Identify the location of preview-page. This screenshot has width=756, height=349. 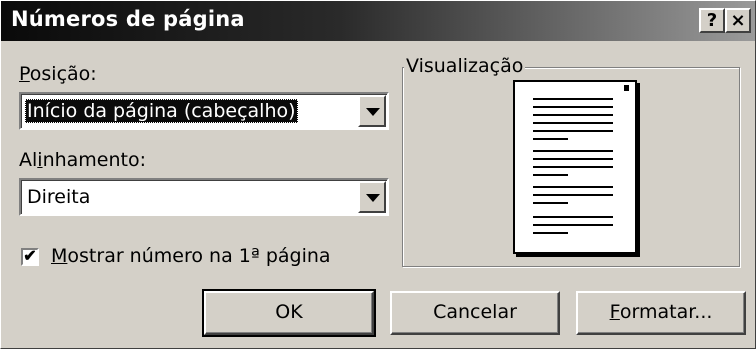
(575, 167).